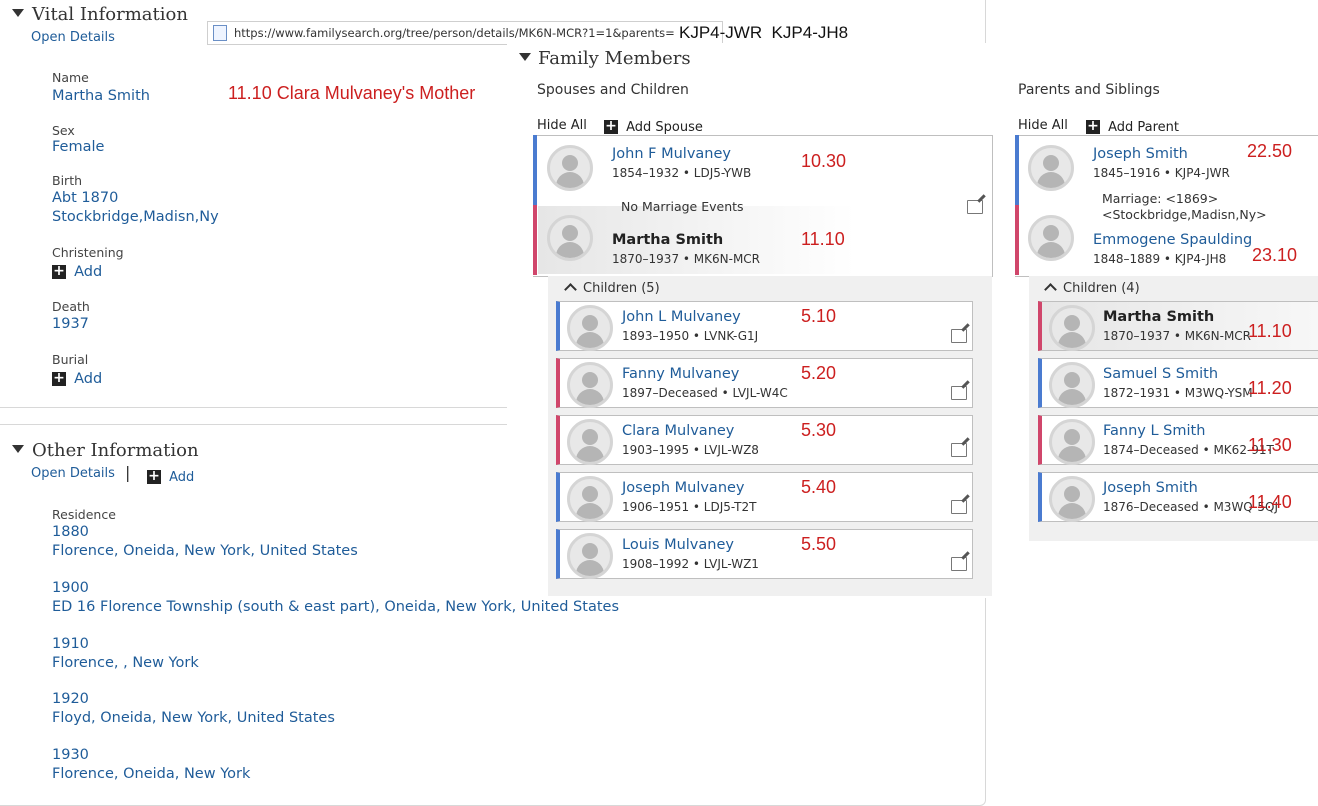  What do you see at coordinates (664, 127) in the screenshot?
I see `add-spouse-label: Add Spouse` at bounding box center [664, 127].